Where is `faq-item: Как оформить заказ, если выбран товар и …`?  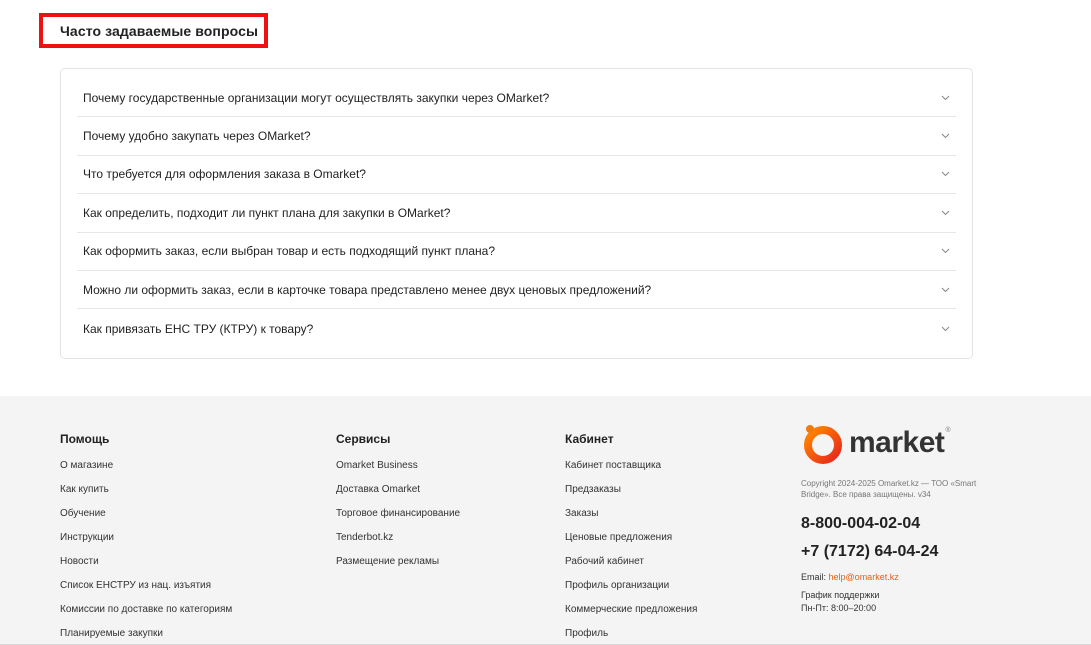
faq-item: Как оформить заказ, если выбран товар и … is located at coordinates (516, 252).